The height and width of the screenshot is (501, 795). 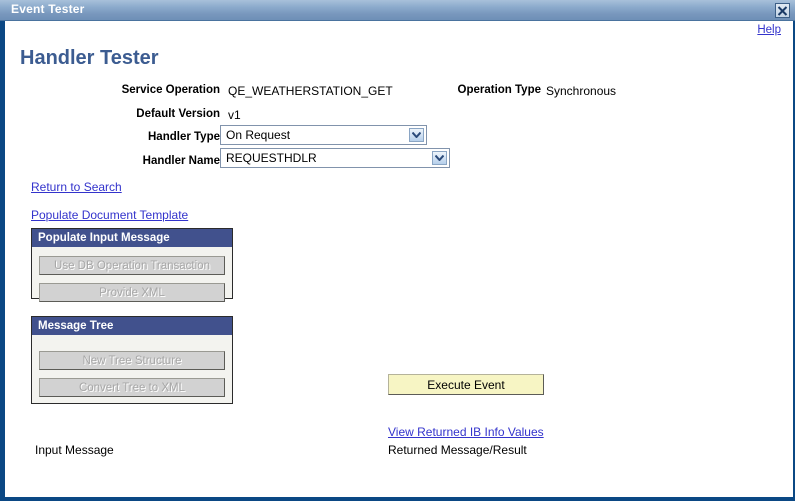 I want to click on window-titlebar: Event Tester, so click(x=397, y=10).